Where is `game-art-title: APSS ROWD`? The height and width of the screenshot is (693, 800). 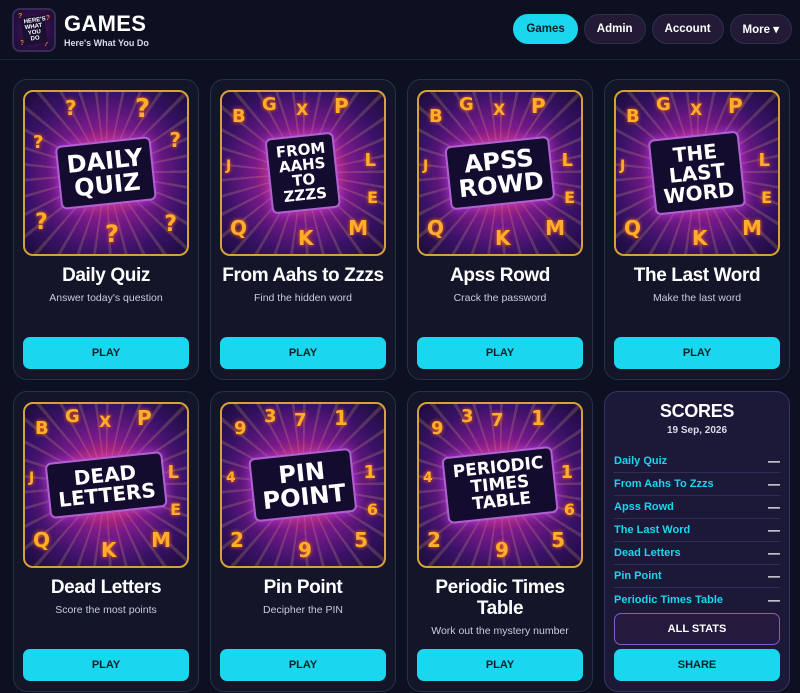 game-art-title: APSS ROWD is located at coordinates (500, 173).